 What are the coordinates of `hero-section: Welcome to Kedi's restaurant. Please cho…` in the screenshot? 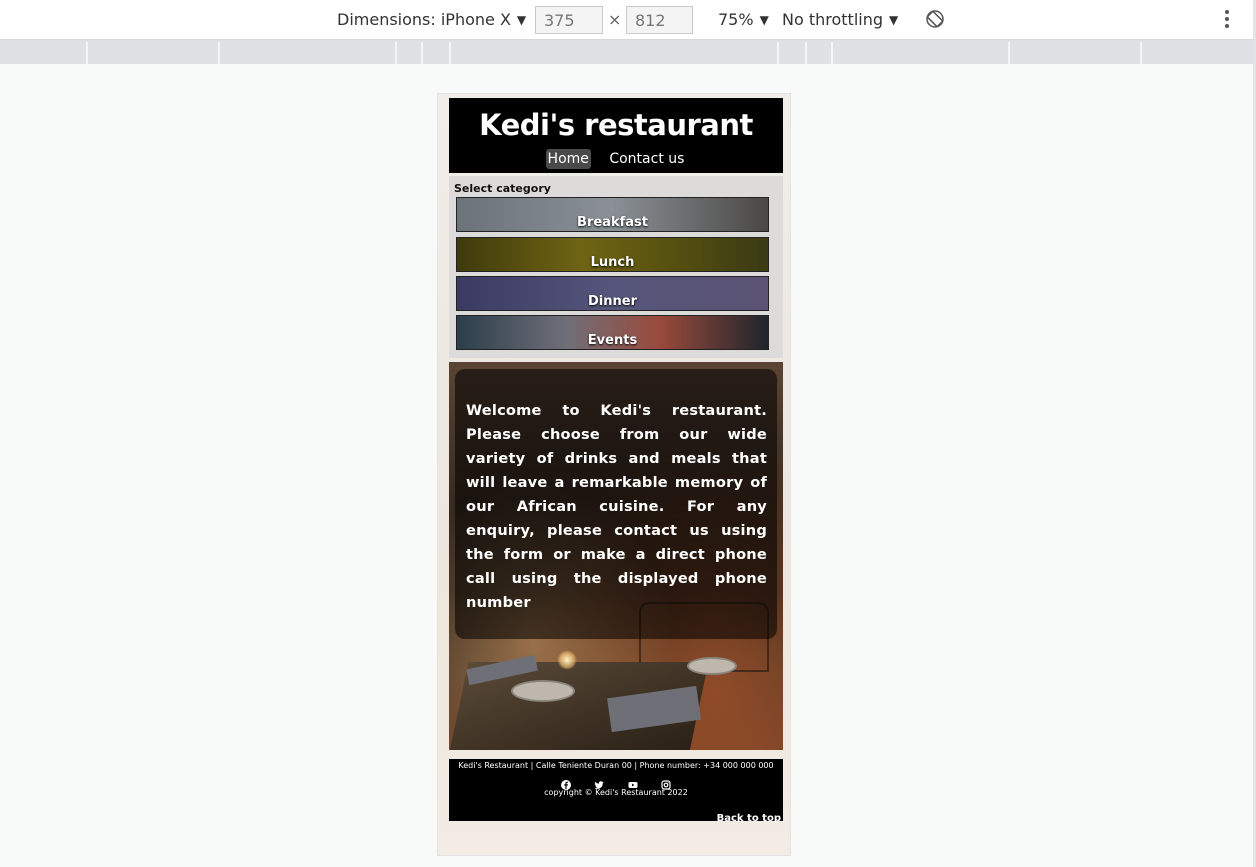 It's located at (616, 556).